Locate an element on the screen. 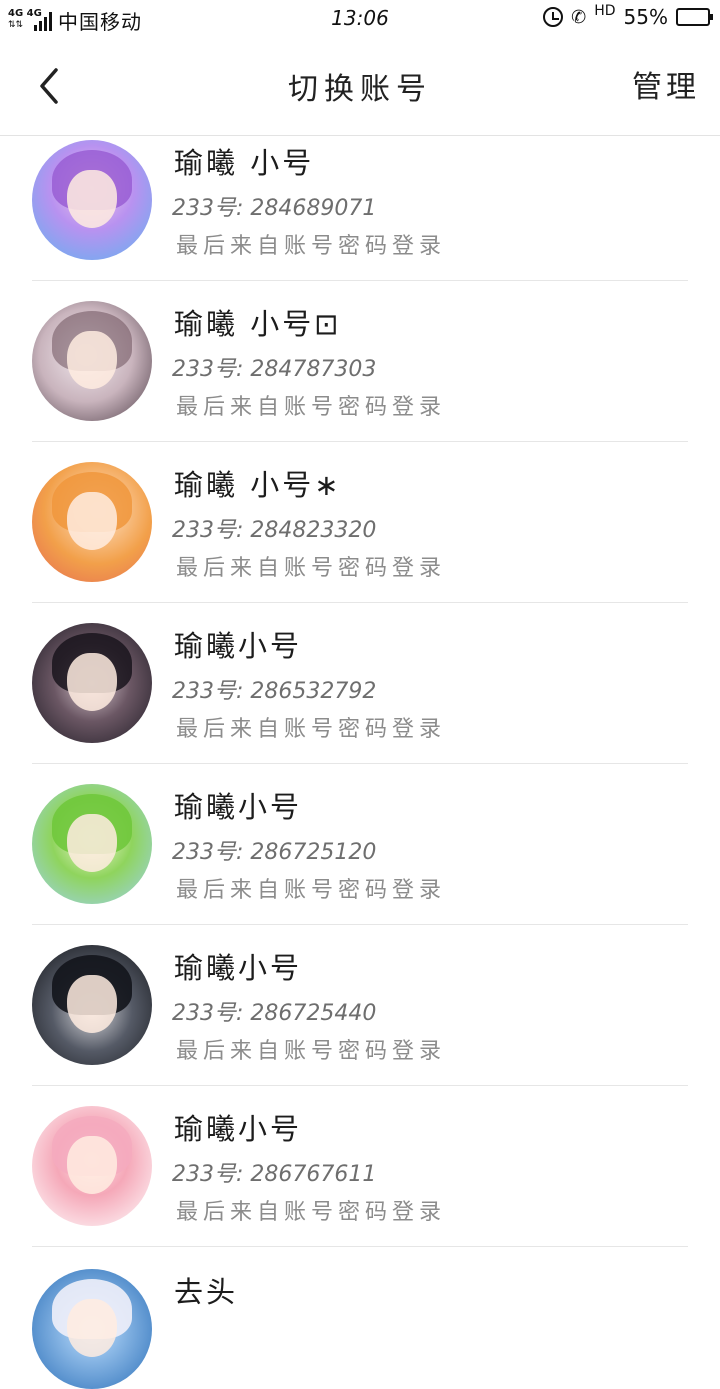 This screenshot has height=1389, width=720. alarm-clock-icon is located at coordinates (553, 17).